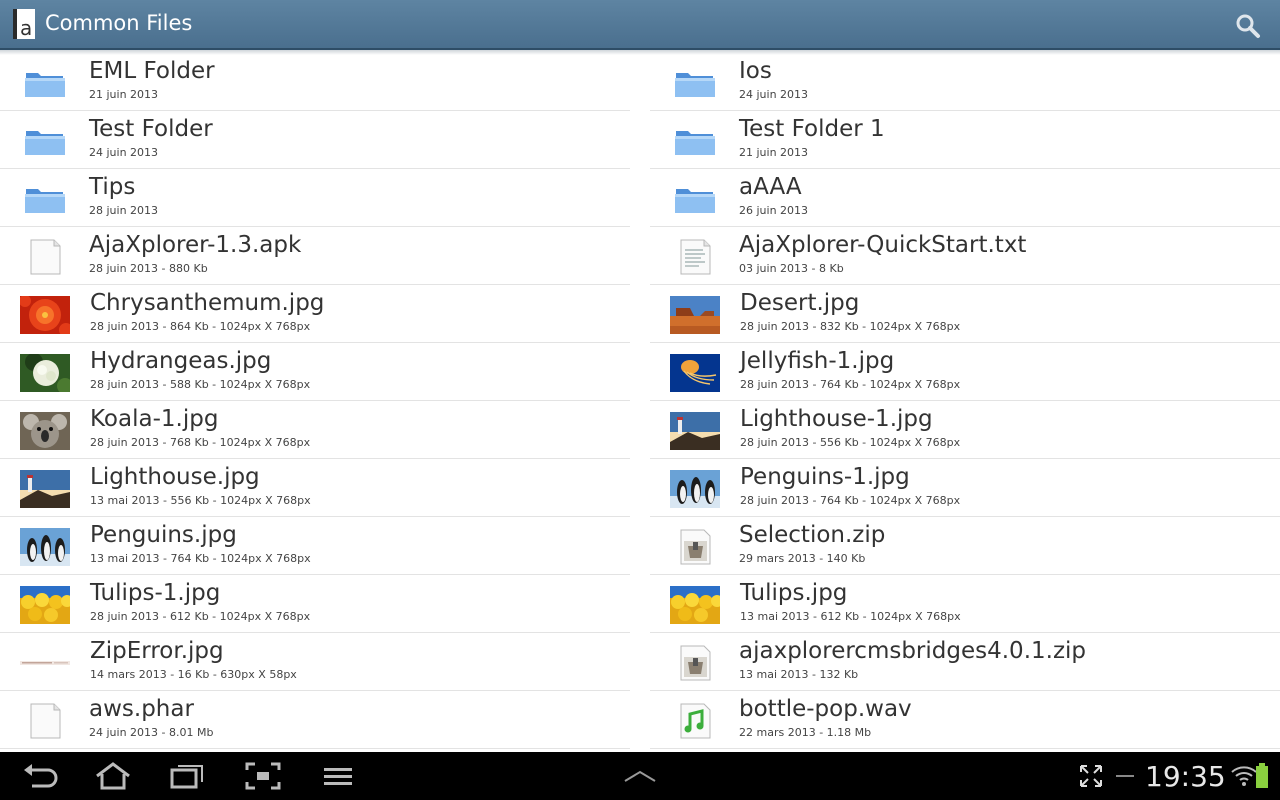 This screenshot has width=1280, height=800. What do you see at coordinates (263, 776) in the screenshot?
I see `screenshot-icon` at bounding box center [263, 776].